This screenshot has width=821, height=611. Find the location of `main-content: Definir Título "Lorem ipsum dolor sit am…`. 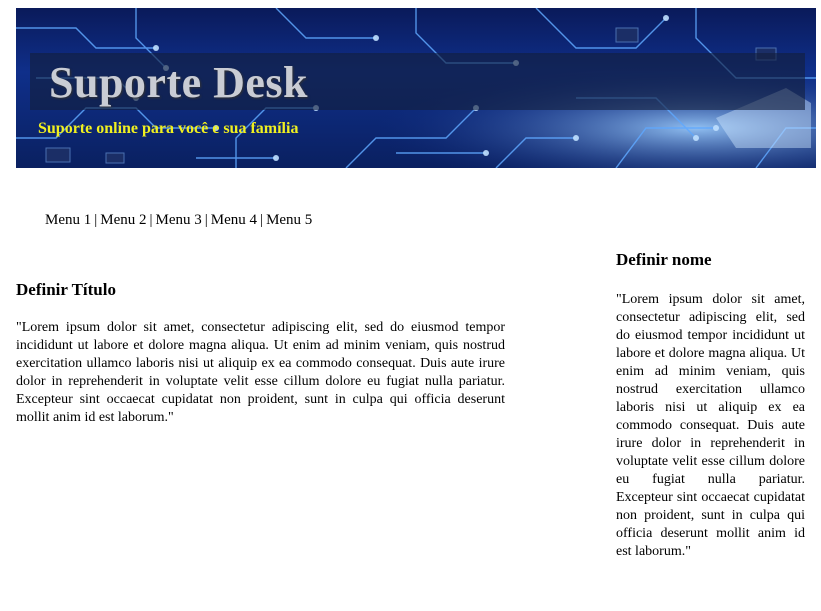

main-content: Definir Título "Lorem ipsum dolor sit am… is located at coordinates (260, 353).